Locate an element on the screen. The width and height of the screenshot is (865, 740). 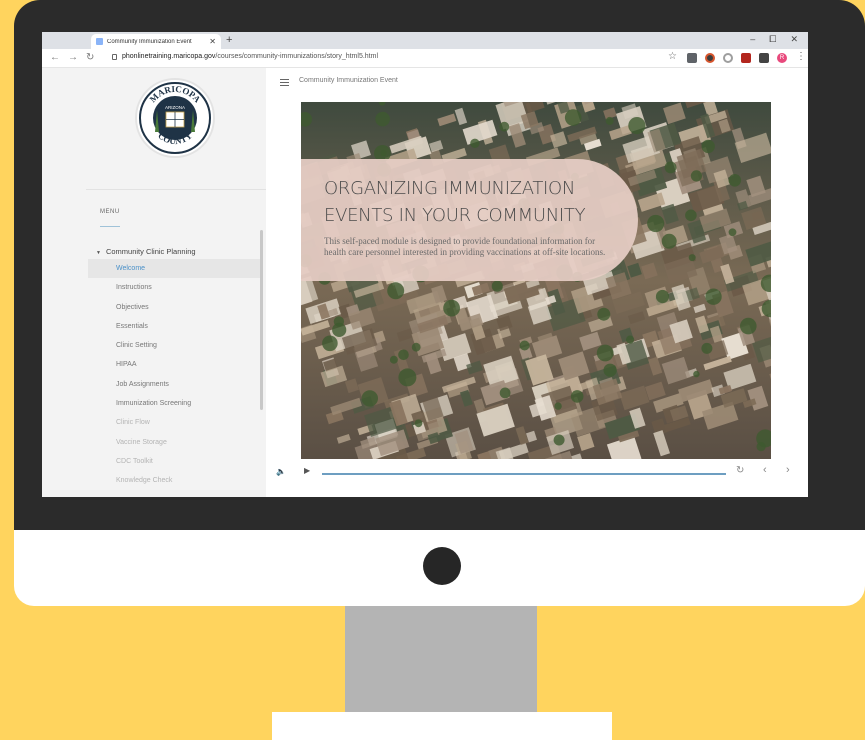
sidebar-item-clinic-flow: Clinic Flow is located at coordinates (174, 422).